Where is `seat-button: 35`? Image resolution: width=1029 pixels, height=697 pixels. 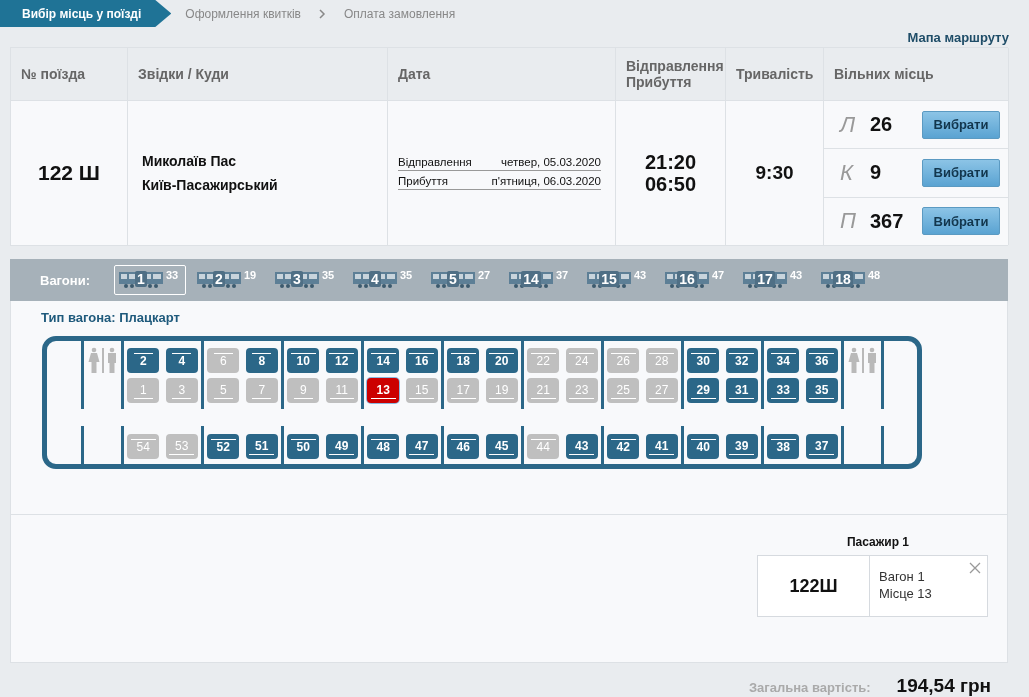 seat-button: 35 is located at coordinates (821, 390).